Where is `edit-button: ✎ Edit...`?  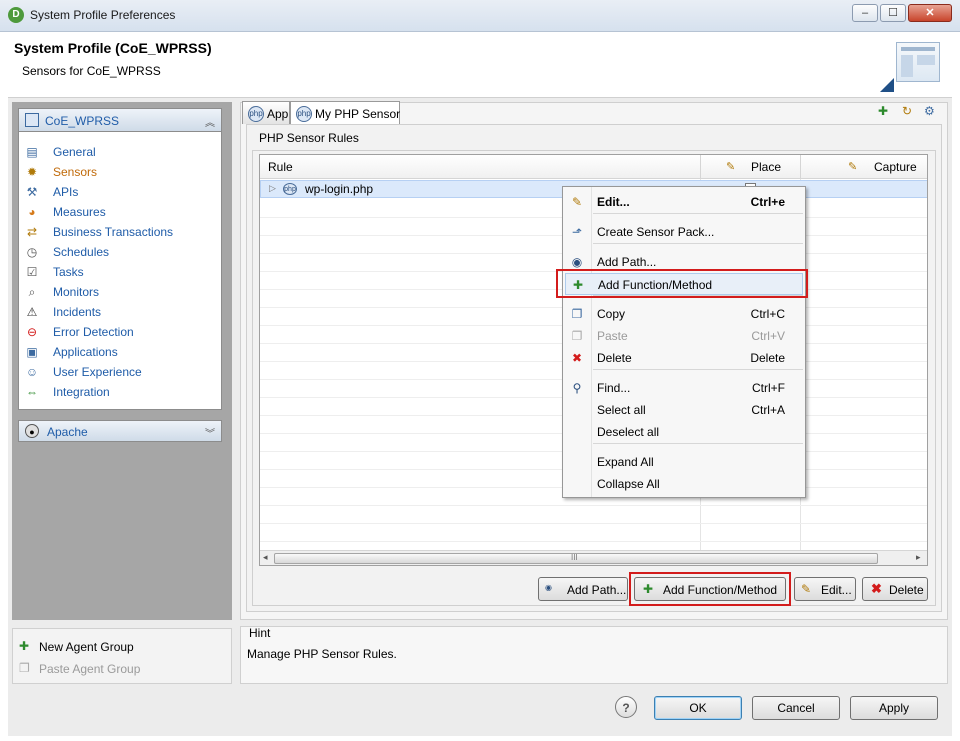
edit-button: ✎ Edit... is located at coordinates (825, 589).